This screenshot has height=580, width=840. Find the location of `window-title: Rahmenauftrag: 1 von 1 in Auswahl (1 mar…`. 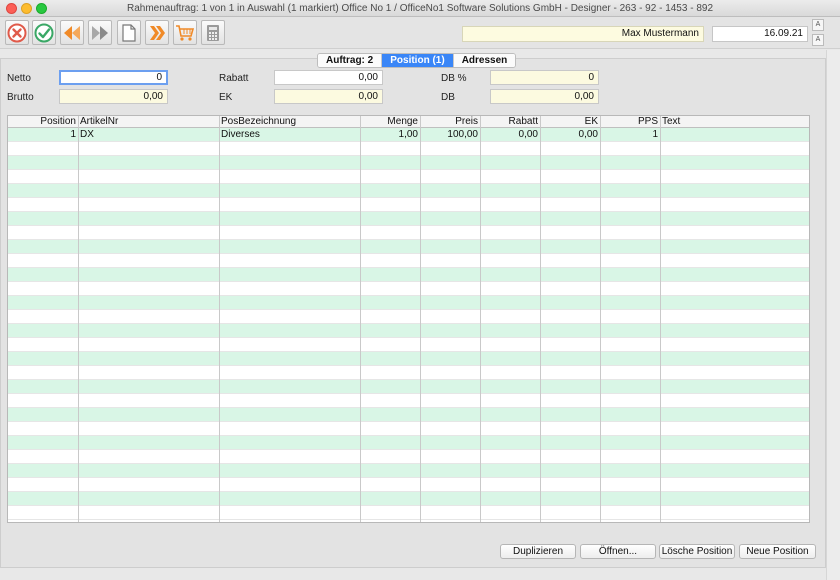

window-title: Rahmenauftrag: 1 von 1 in Auswahl (1 mar… is located at coordinates (420, 8).